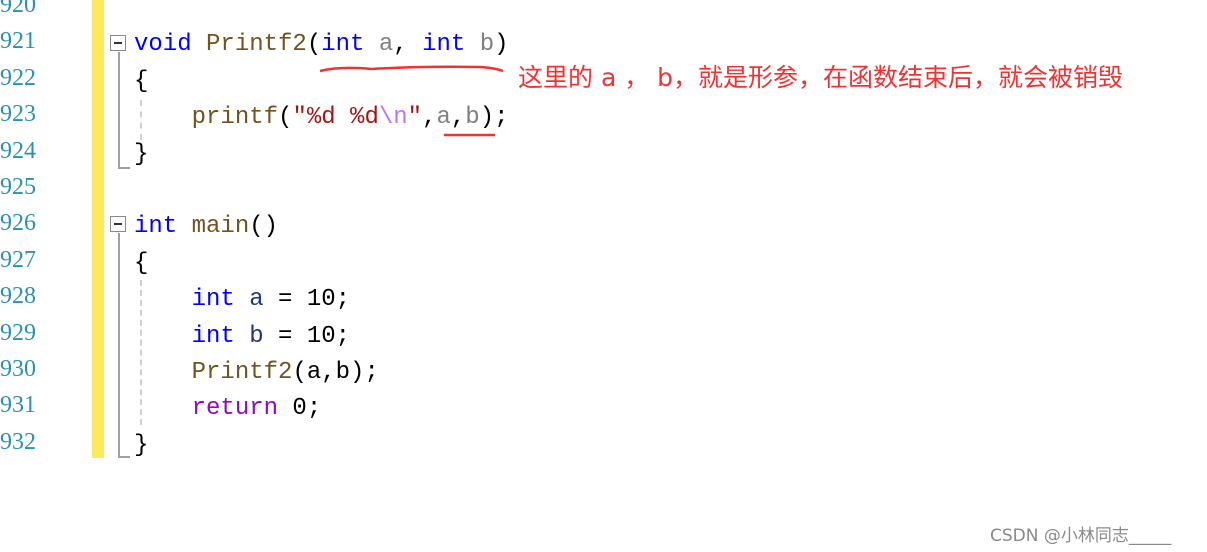 This screenshot has height=552, width=1207. What do you see at coordinates (1081, 536) in the screenshot?
I see `watermark: CSDN @小林同志_____` at bounding box center [1081, 536].